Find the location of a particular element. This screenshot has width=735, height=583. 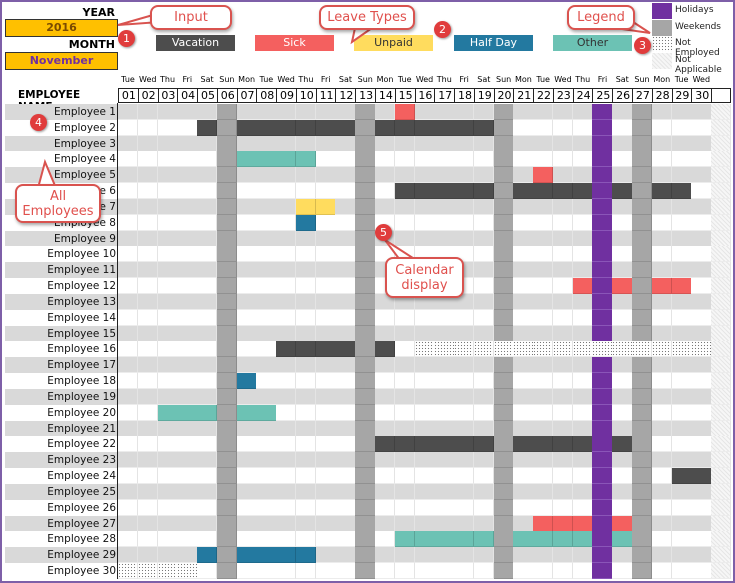

callout-legend: Legend is located at coordinates (601, 17).